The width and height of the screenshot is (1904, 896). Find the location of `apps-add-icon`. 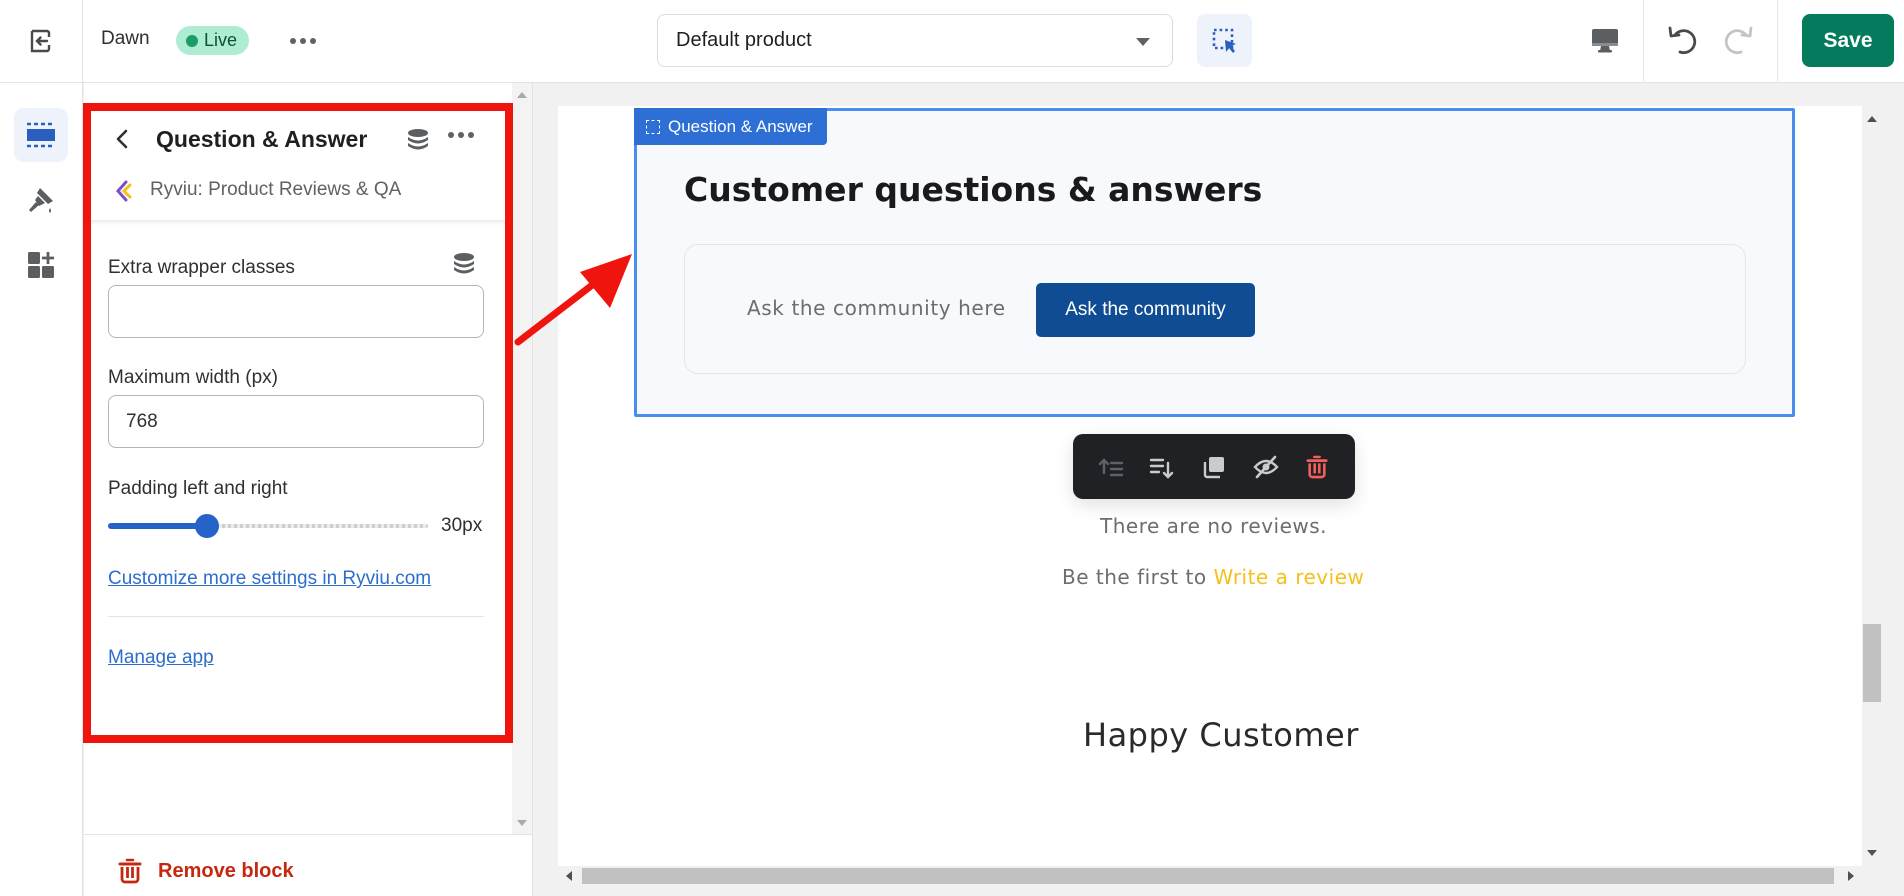

apps-add-icon is located at coordinates (41, 265).